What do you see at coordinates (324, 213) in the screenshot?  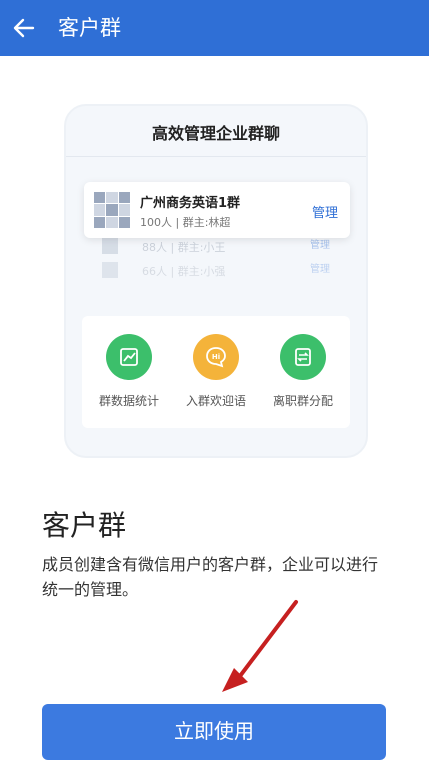 I see `group-manage-link: 管理` at bounding box center [324, 213].